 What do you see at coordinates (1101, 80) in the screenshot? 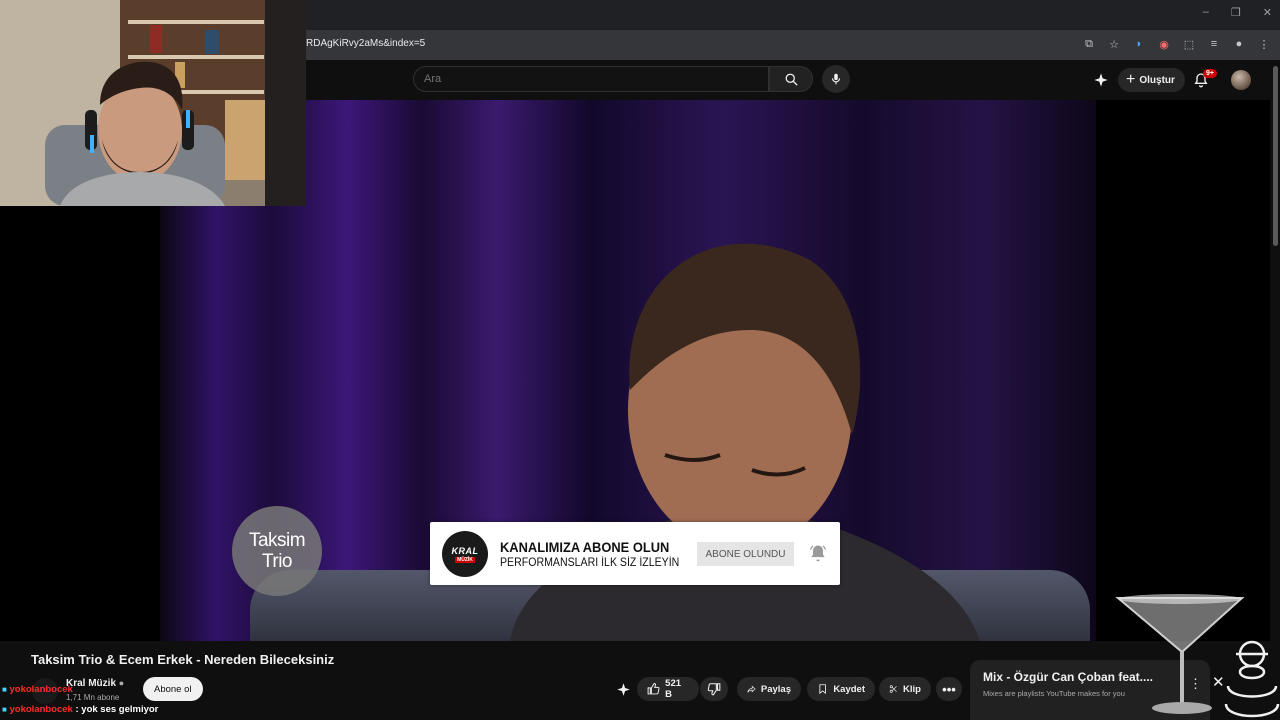
I see `gemini-spark-icon` at bounding box center [1101, 80].